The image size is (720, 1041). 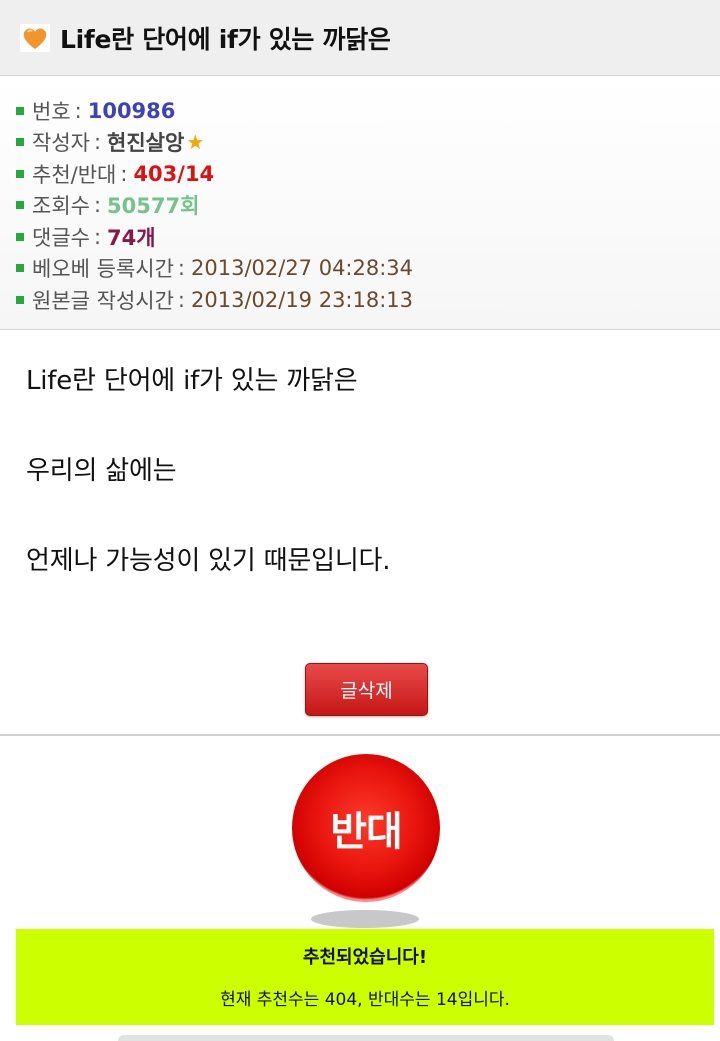 What do you see at coordinates (61, 143) in the screenshot?
I see `meta-label: 작성자` at bounding box center [61, 143].